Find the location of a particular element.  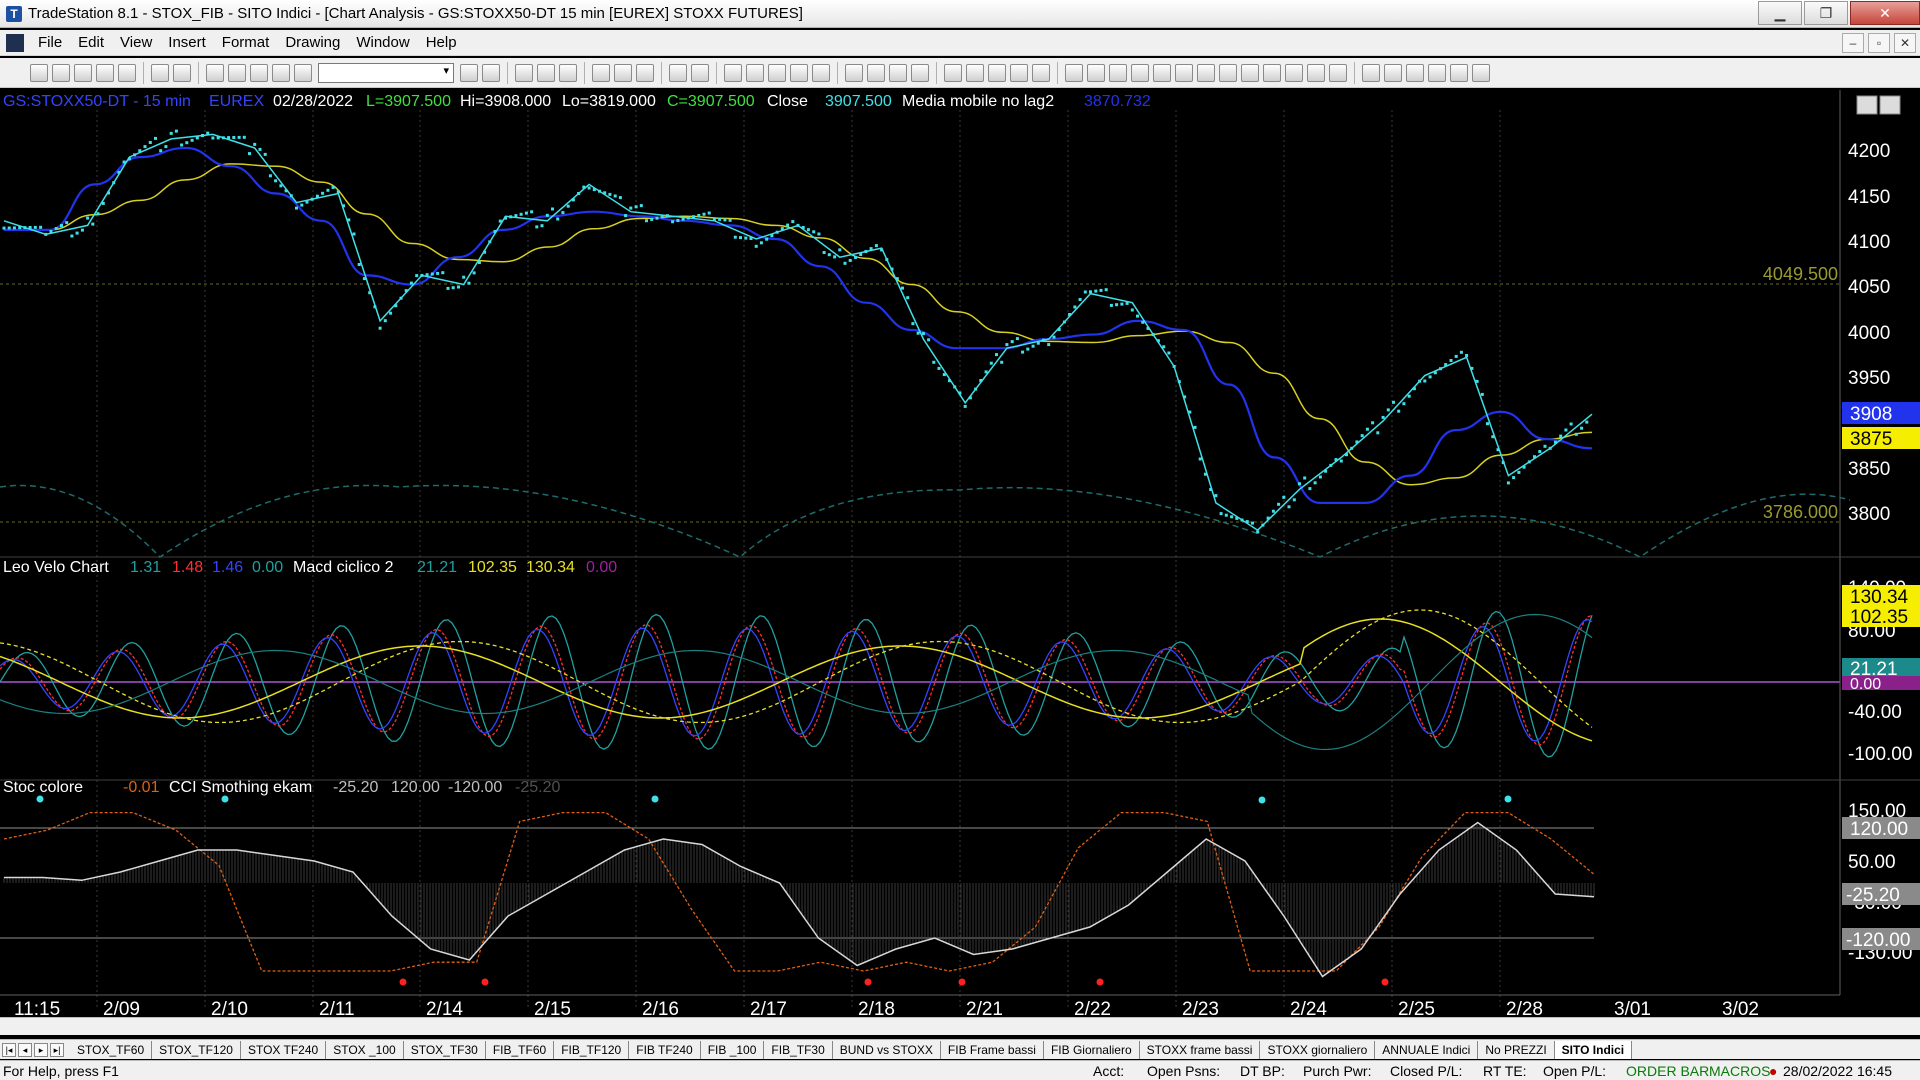

fib-retracement-icon is located at coordinates (1162, 72).